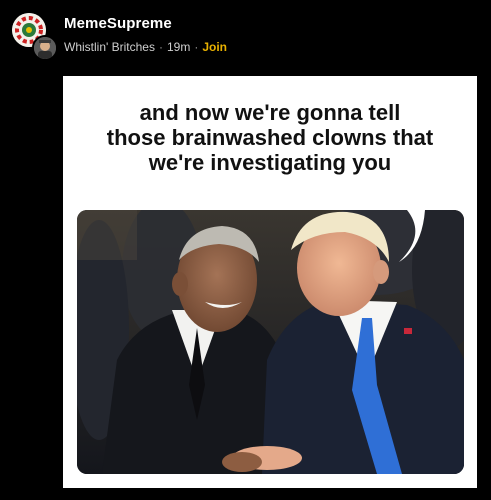  I want to click on post-time: 19m, so click(178, 47).